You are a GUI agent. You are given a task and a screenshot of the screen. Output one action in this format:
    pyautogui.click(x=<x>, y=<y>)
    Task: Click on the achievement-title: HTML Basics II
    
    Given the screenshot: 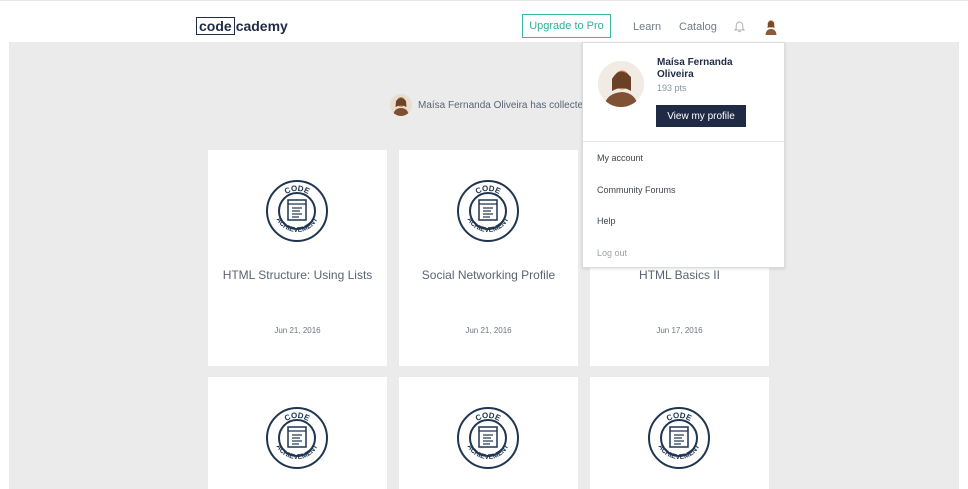 What is the action you would take?
    pyautogui.click(x=679, y=275)
    